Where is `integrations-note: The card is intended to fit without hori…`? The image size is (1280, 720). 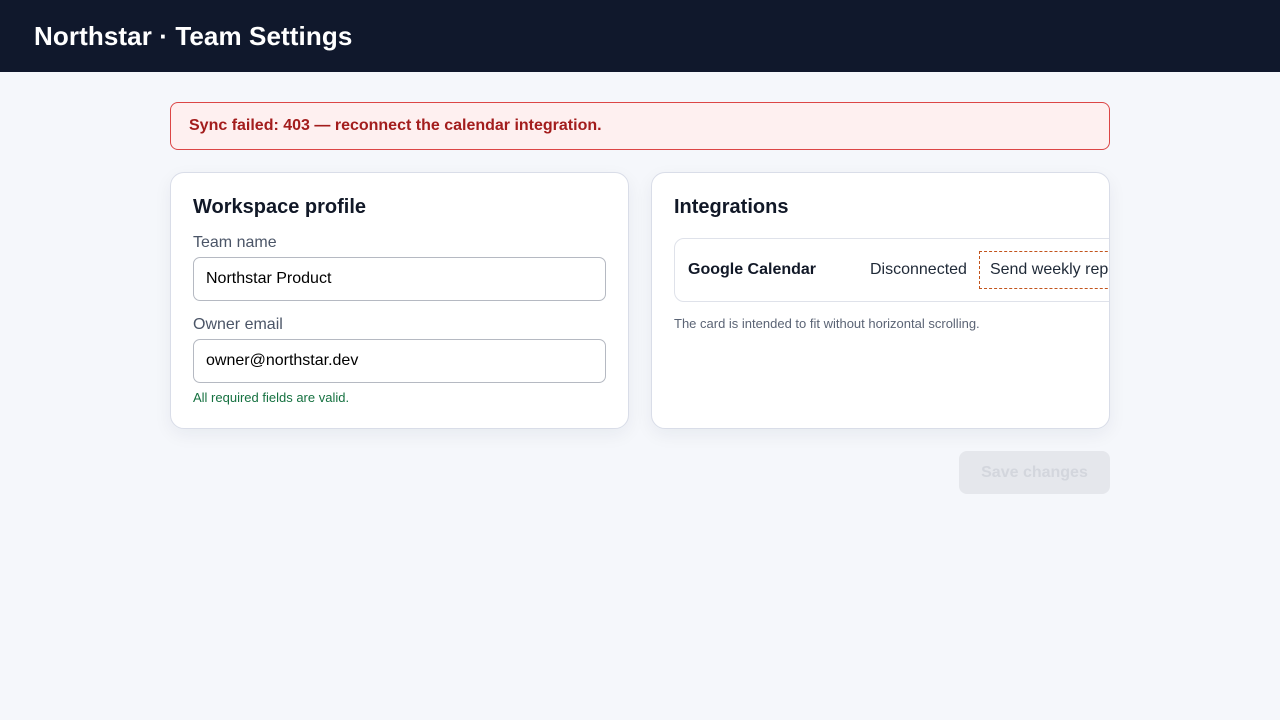
integrations-note: The card is intended to fit without hori… is located at coordinates (827, 323).